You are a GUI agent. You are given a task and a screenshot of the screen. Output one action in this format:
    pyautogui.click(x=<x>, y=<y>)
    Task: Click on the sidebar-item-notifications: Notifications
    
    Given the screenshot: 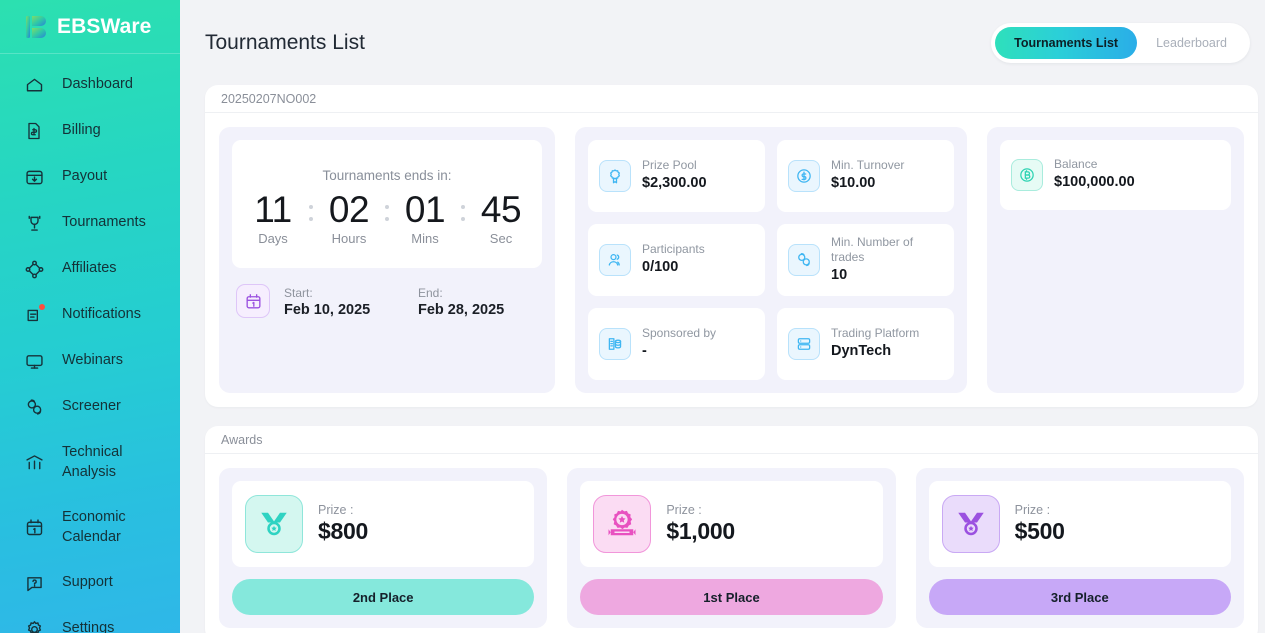 What is the action you would take?
    pyautogui.click(x=90, y=315)
    